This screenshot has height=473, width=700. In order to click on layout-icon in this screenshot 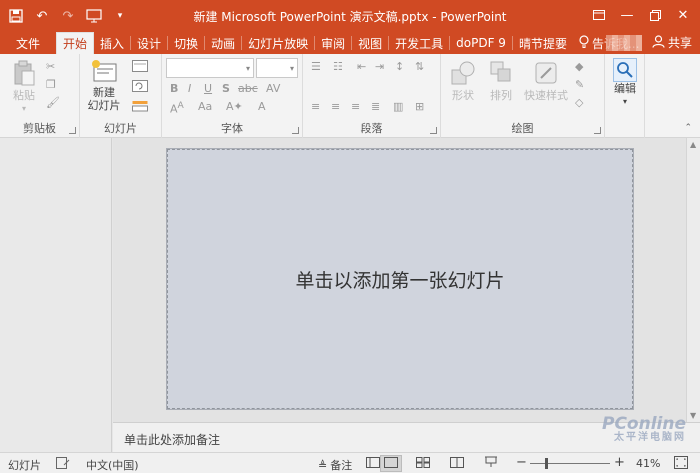, I will do `click(140, 67)`.